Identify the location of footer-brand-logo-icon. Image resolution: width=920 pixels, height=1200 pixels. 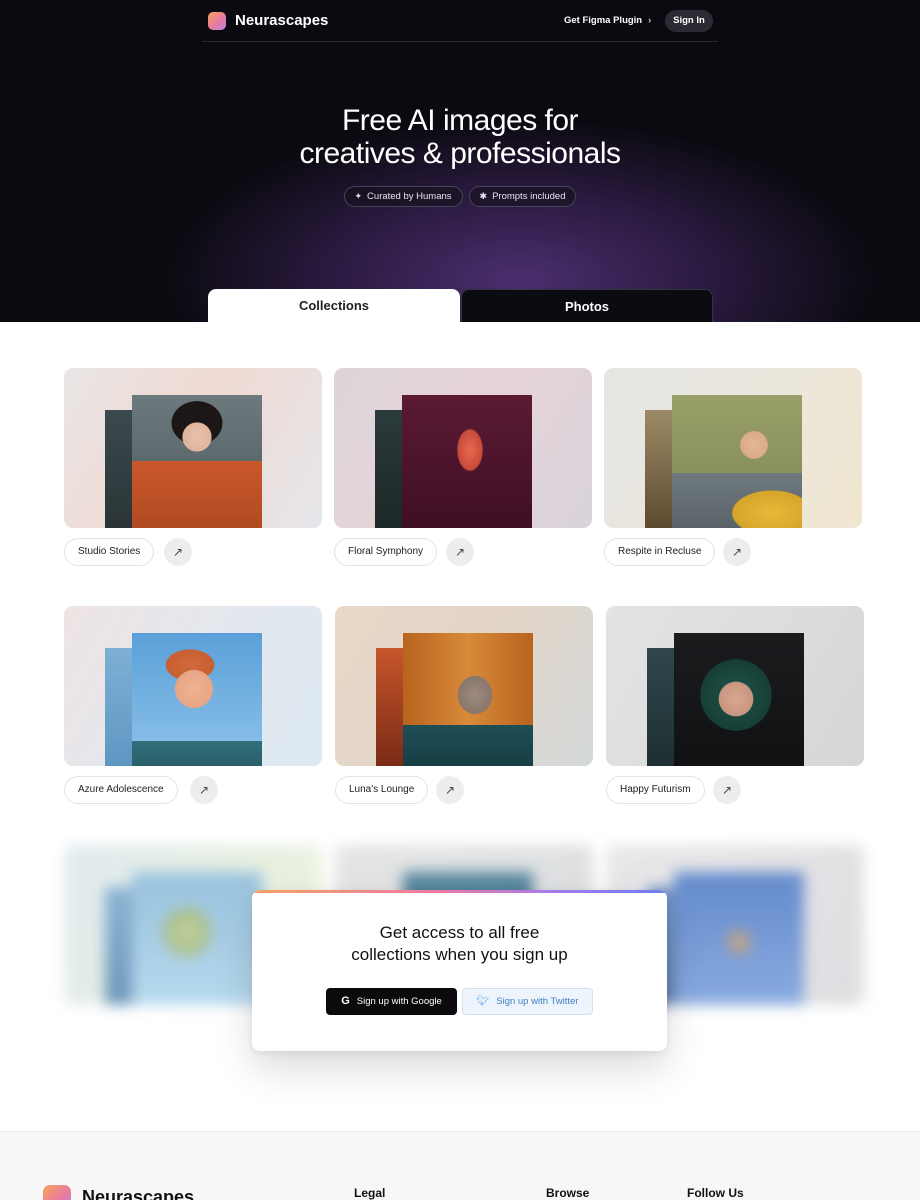
(57, 1192).